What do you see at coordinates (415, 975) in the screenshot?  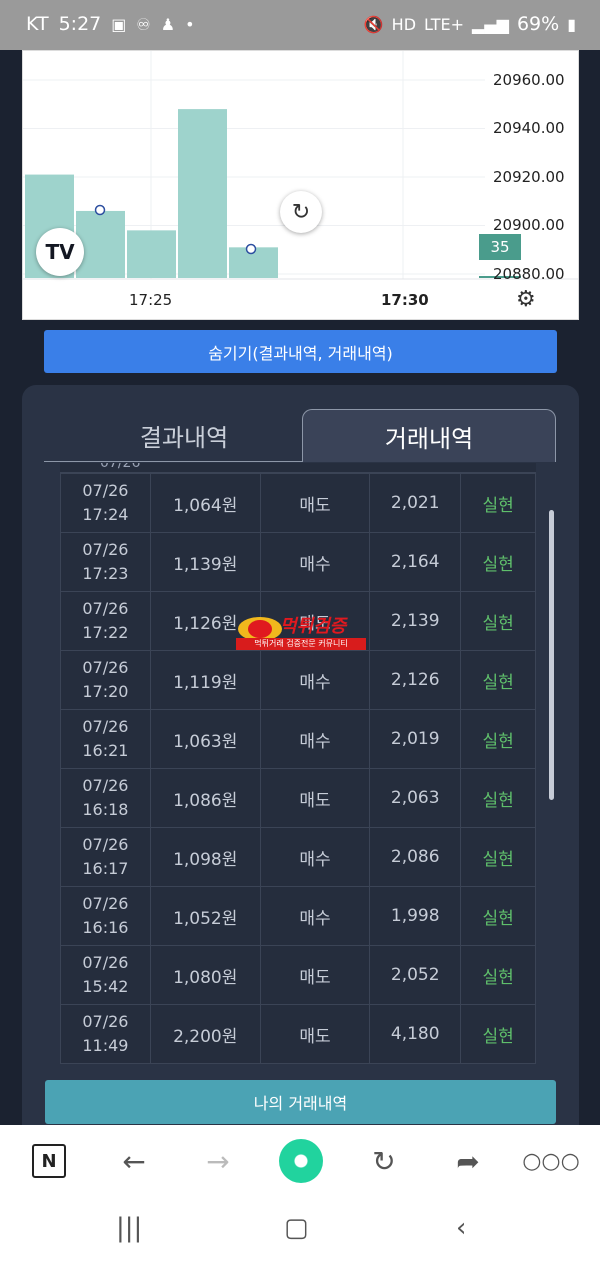 I see `trade-quantity: 2,052` at bounding box center [415, 975].